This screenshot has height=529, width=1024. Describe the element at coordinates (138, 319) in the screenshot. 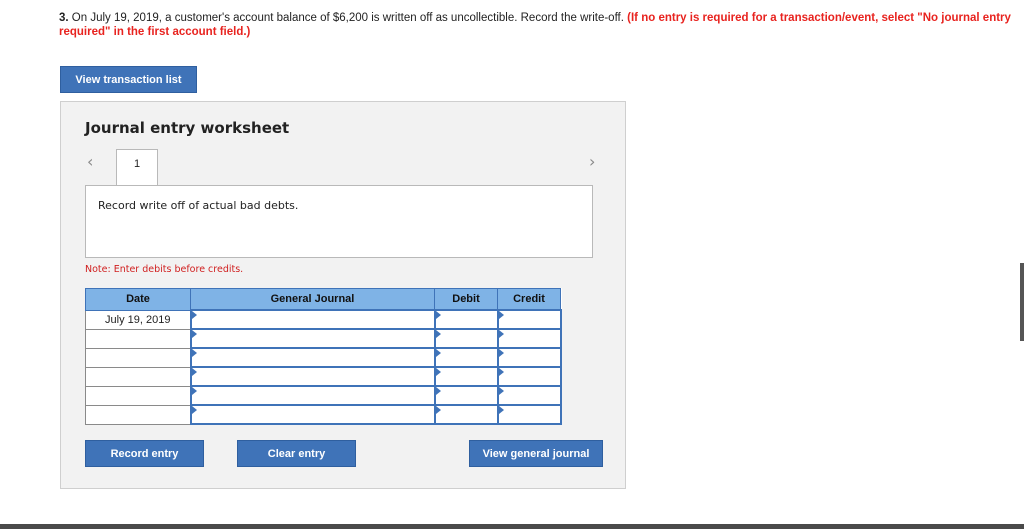

I see `date-cell: July 19, 2019` at that location.